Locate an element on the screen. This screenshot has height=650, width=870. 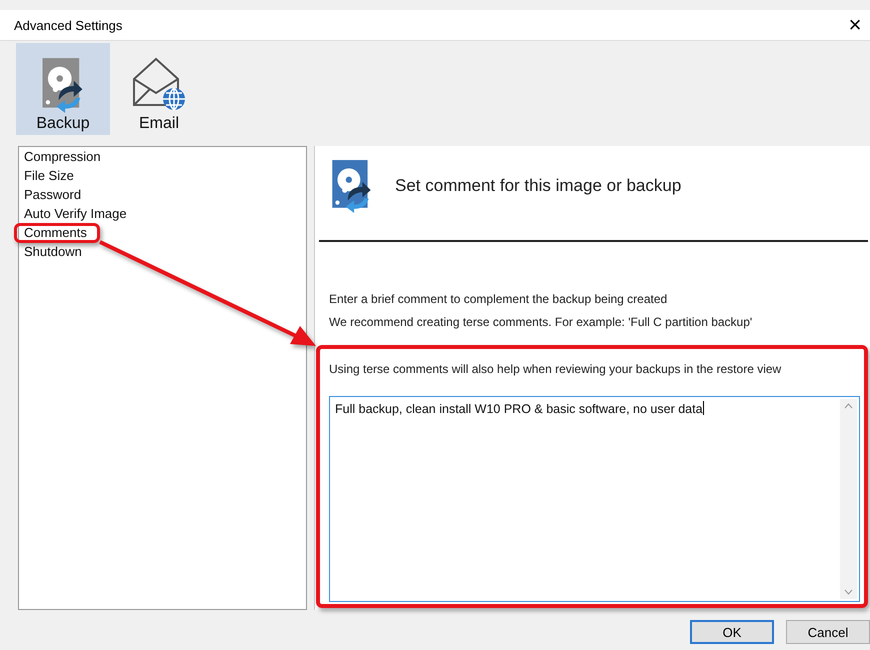
list-item: File Size is located at coordinates (49, 176).